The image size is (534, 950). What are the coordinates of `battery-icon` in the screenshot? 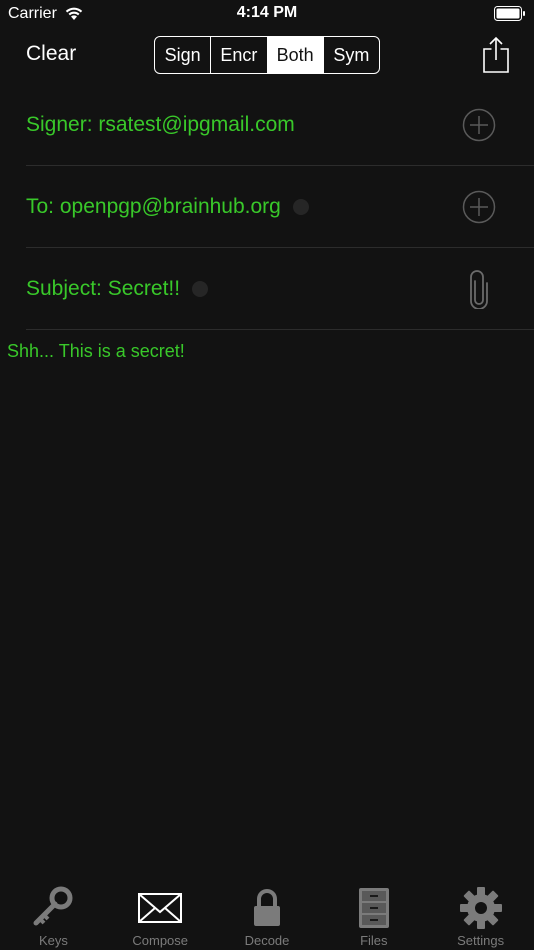 It's located at (509, 13).